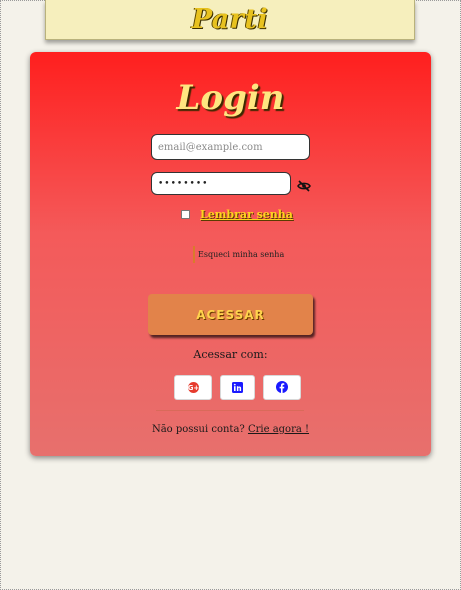 Image resolution: width=461 pixels, height=590 pixels. I want to click on social-title: Acessar com:, so click(230, 354).